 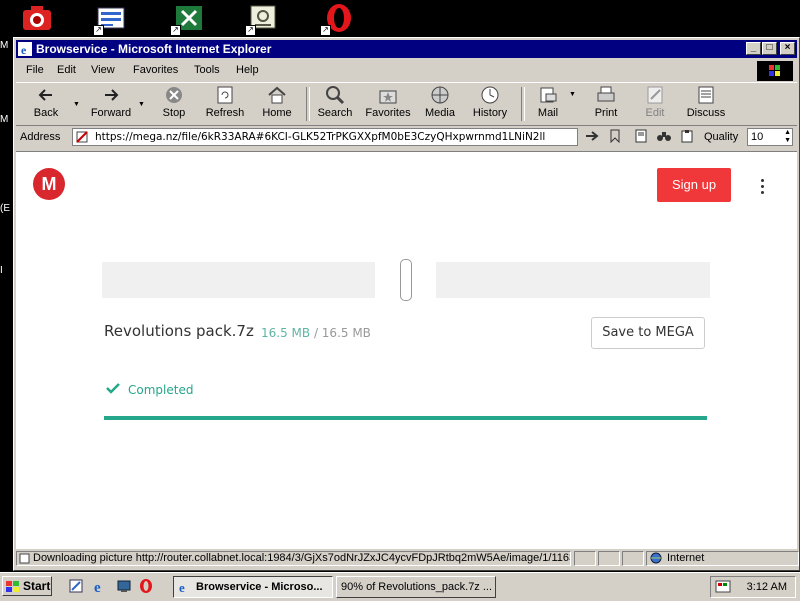 I want to click on refresh-button: Refresh, so click(x=225, y=102).